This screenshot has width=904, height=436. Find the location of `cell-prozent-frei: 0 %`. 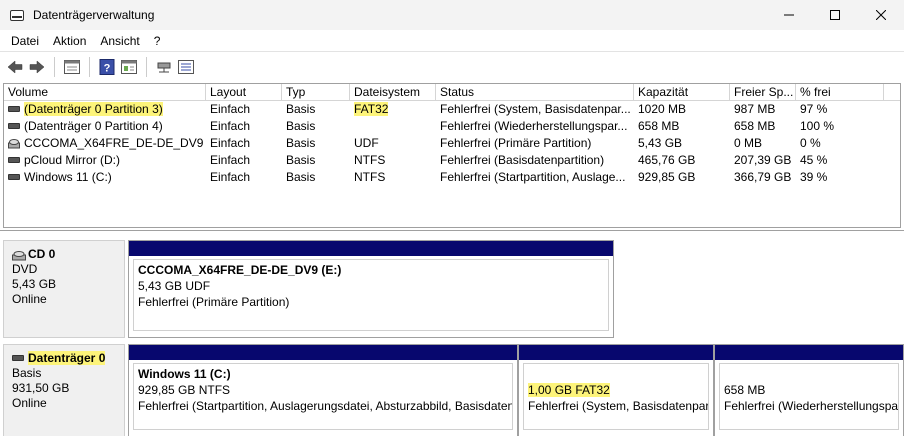

cell-prozent-frei: 0 % is located at coordinates (810, 143).